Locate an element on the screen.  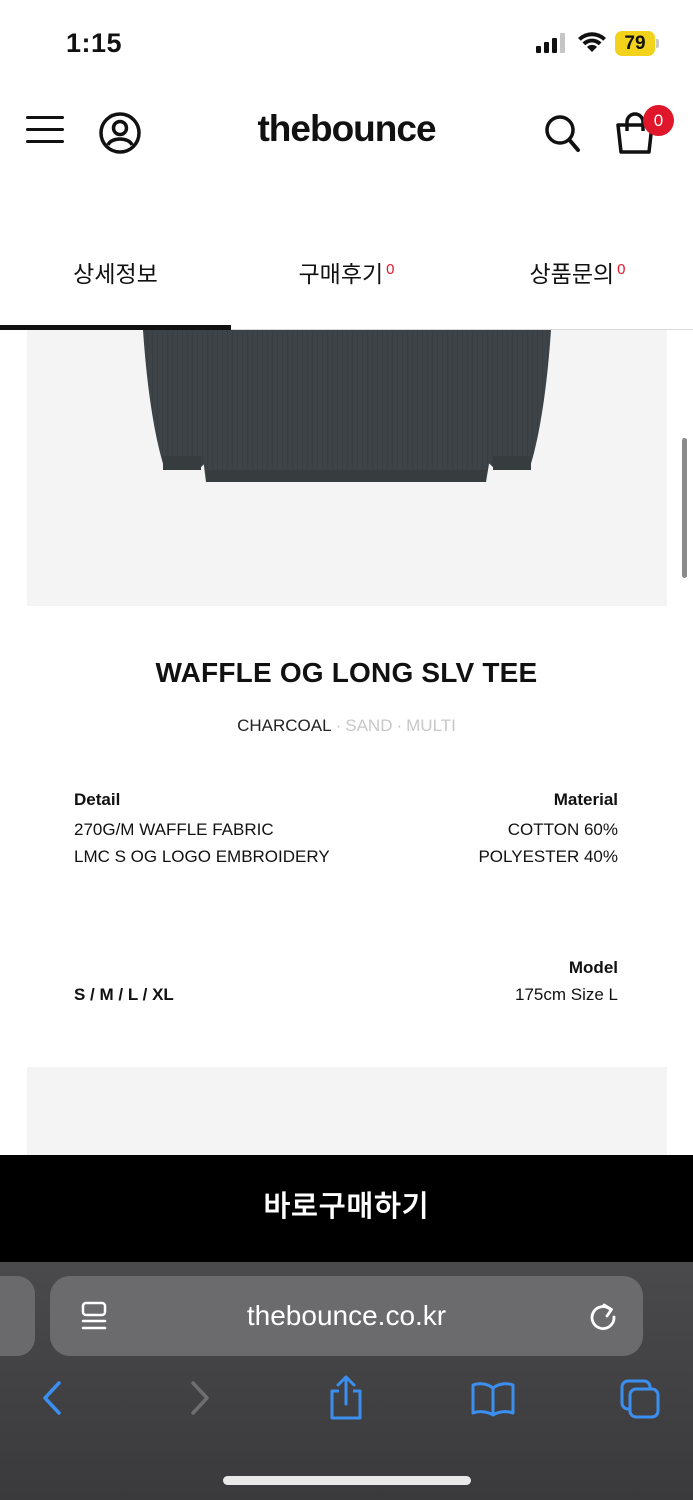
tab-detail: 상세정보 is located at coordinates (115, 272).